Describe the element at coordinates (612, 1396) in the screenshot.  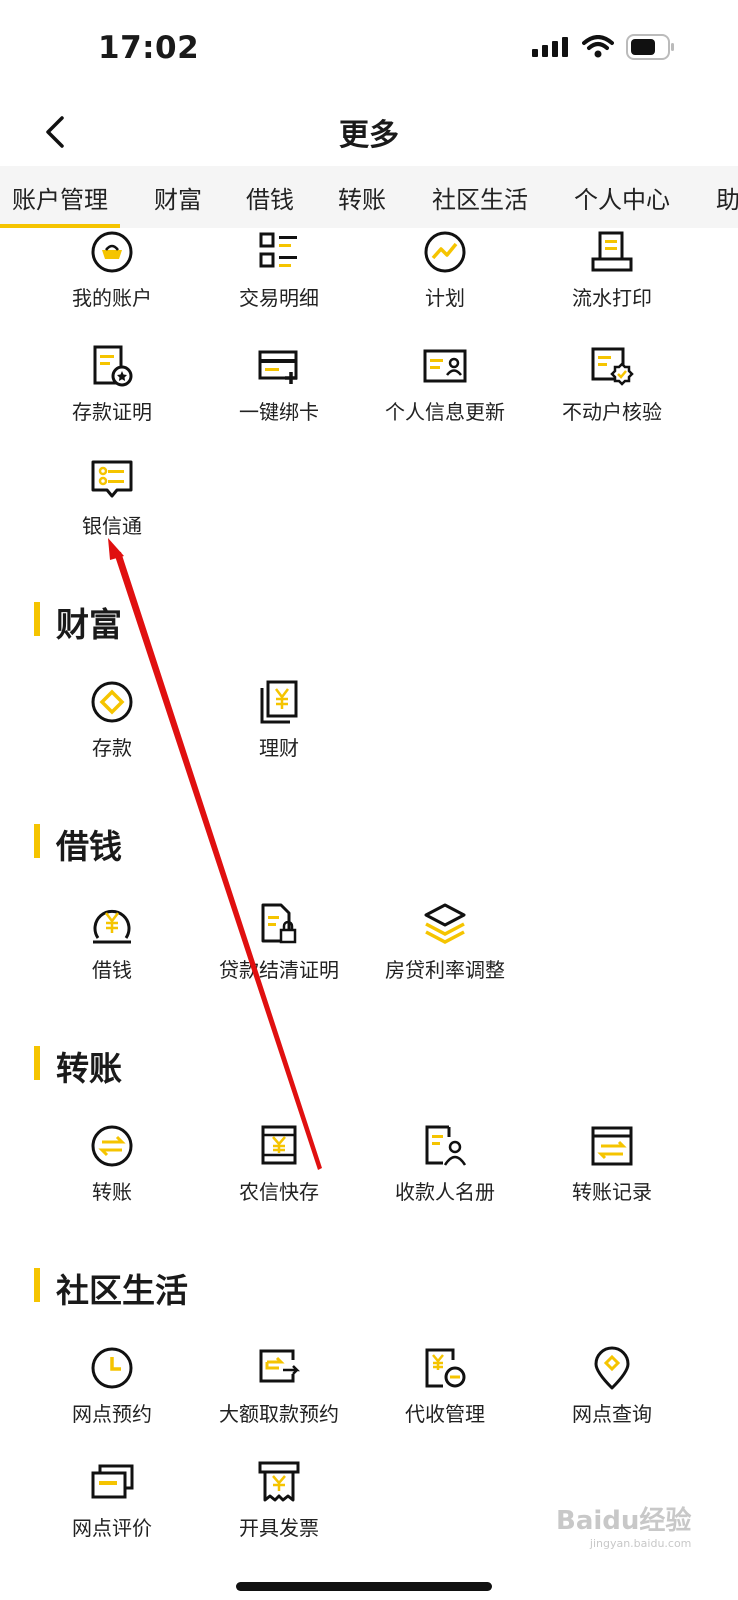
I see `item-branch-search: 网点查询` at that location.